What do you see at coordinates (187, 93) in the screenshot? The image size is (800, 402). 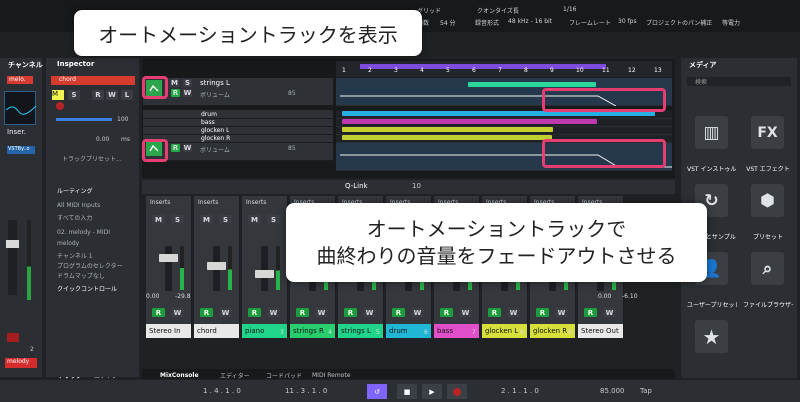 I see `top-write-button: W` at bounding box center [187, 93].